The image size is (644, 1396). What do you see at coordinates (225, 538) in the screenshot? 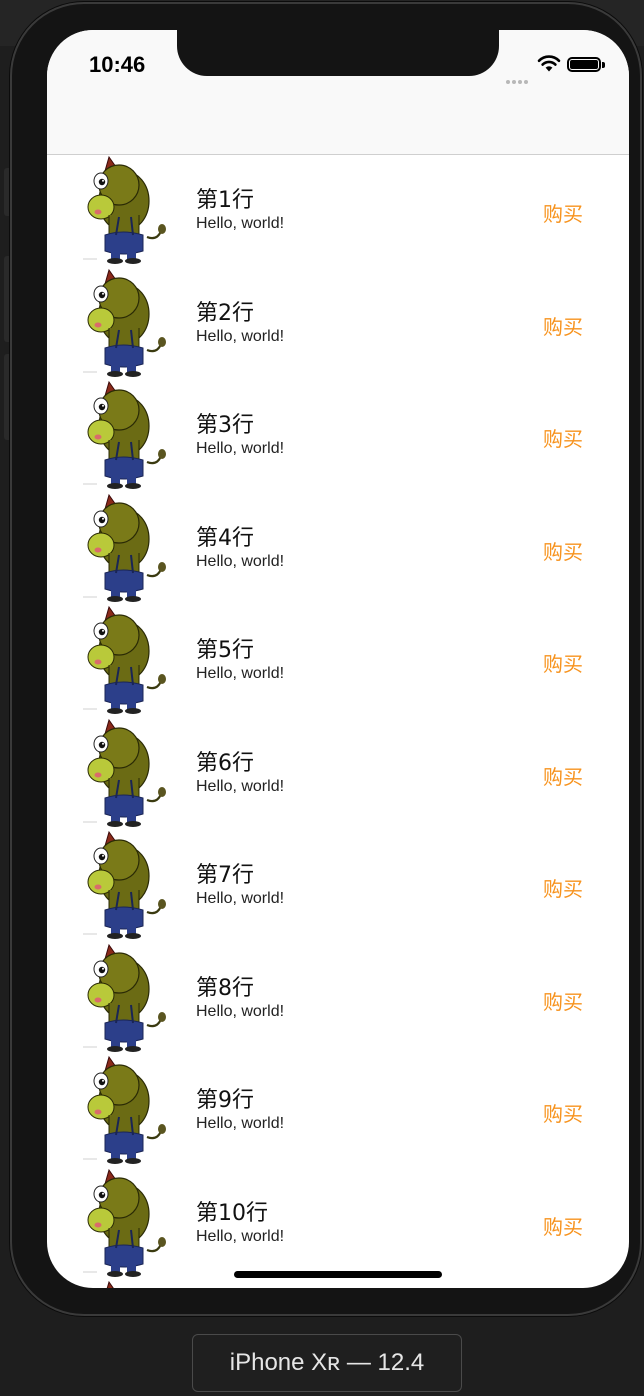
I see `row-title: 第4行` at bounding box center [225, 538].